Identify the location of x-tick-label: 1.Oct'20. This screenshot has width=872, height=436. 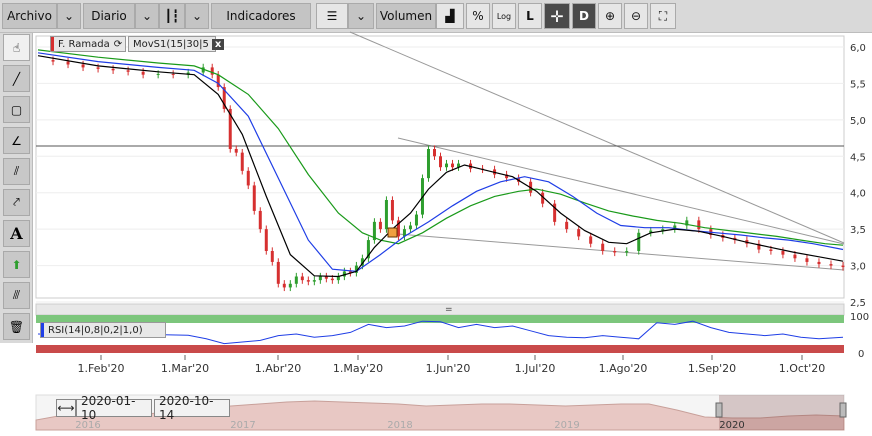
(802, 368).